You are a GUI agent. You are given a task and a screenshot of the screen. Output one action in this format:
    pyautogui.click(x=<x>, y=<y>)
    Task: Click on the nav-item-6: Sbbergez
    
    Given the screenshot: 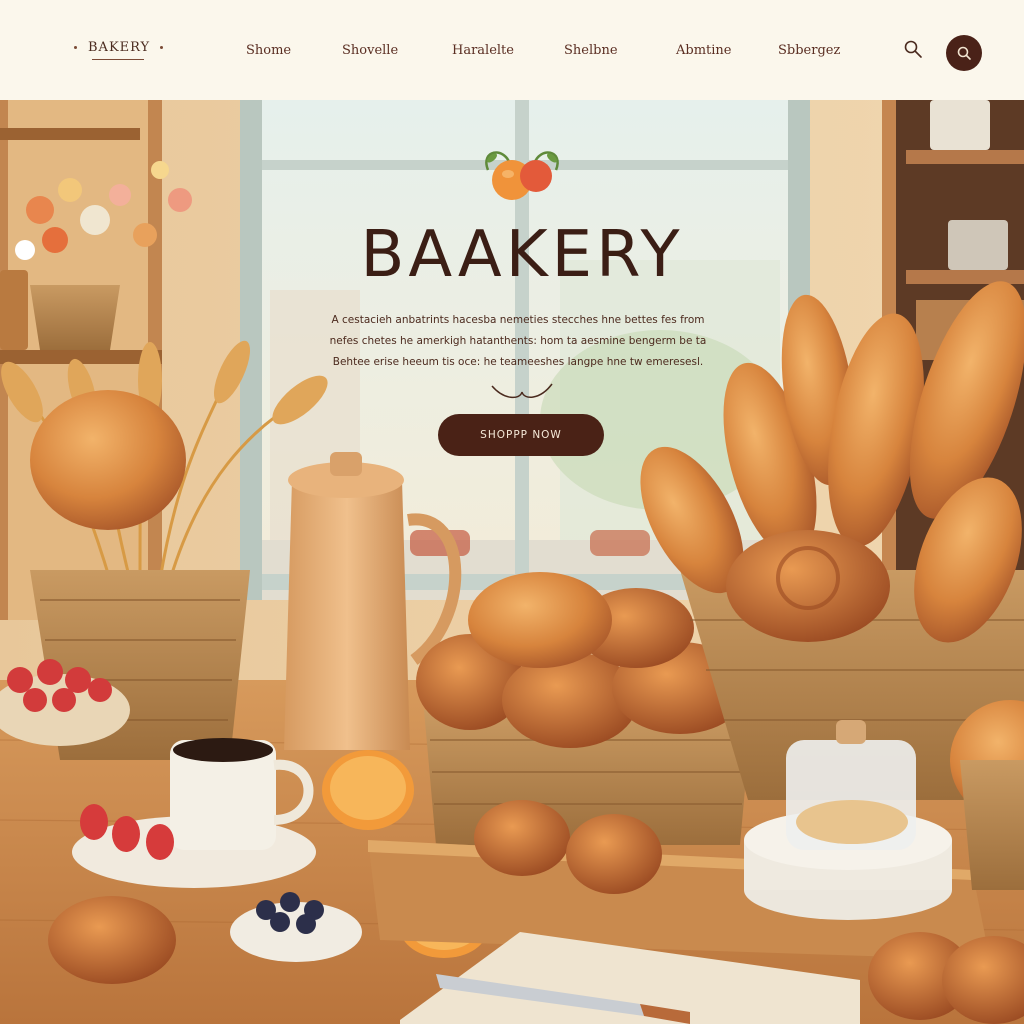 What is the action you would take?
    pyautogui.click(x=809, y=50)
    